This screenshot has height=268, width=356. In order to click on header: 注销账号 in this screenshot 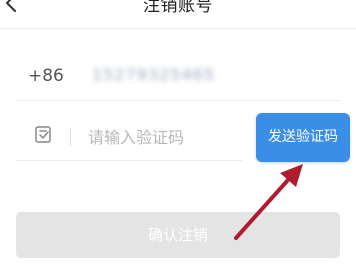, I will do `click(178, 14)`.